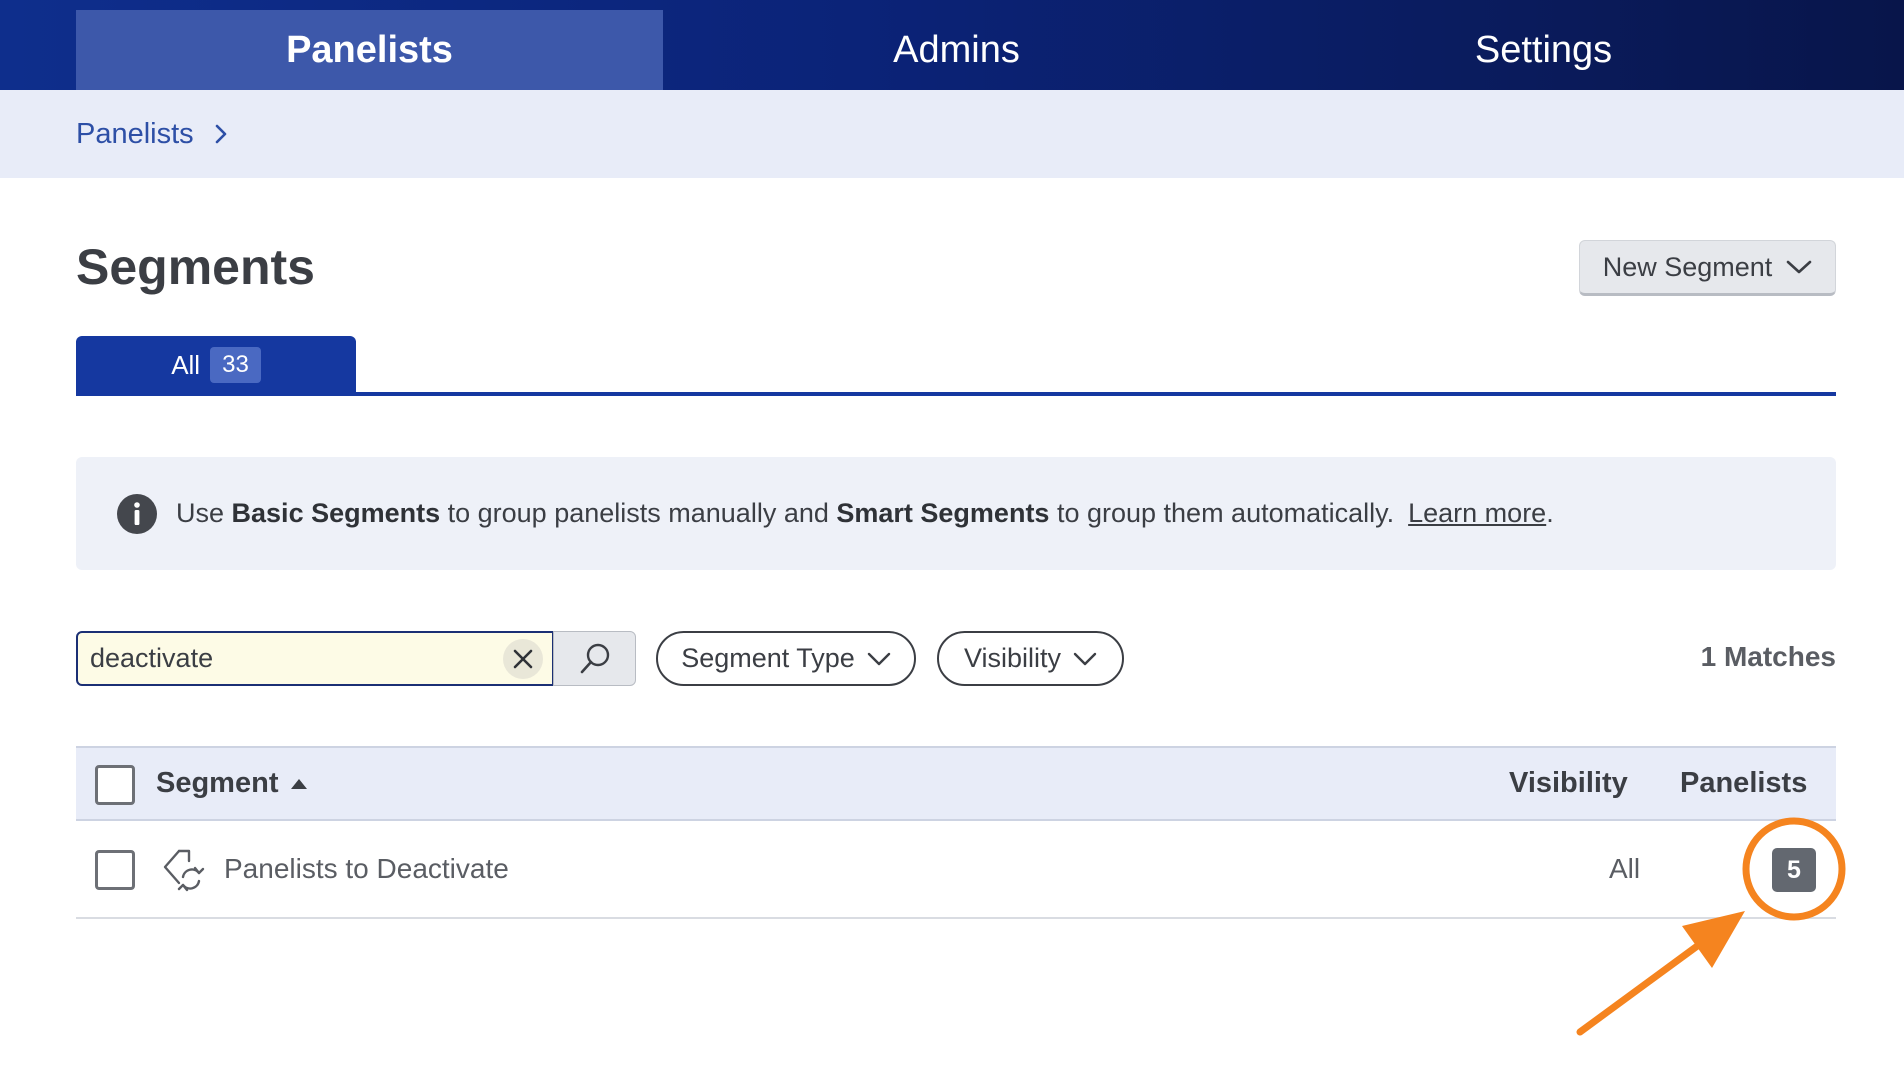  I want to click on page-title: Segments, so click(195, 267).